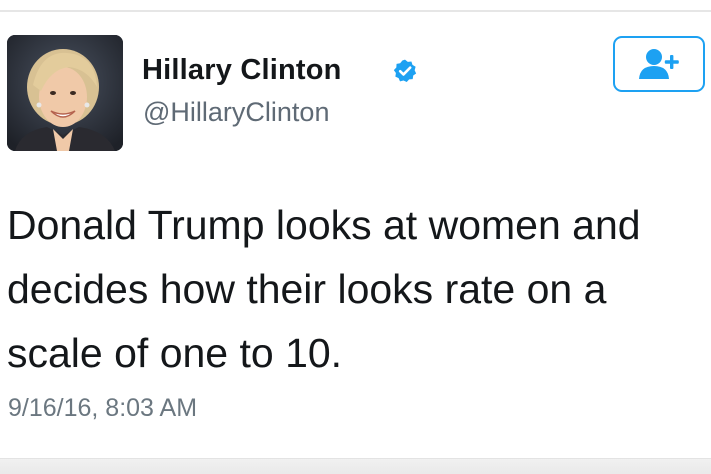 The width and height of the screenshot is (711, 474). I want to click on top-divider, so click(355, 11).